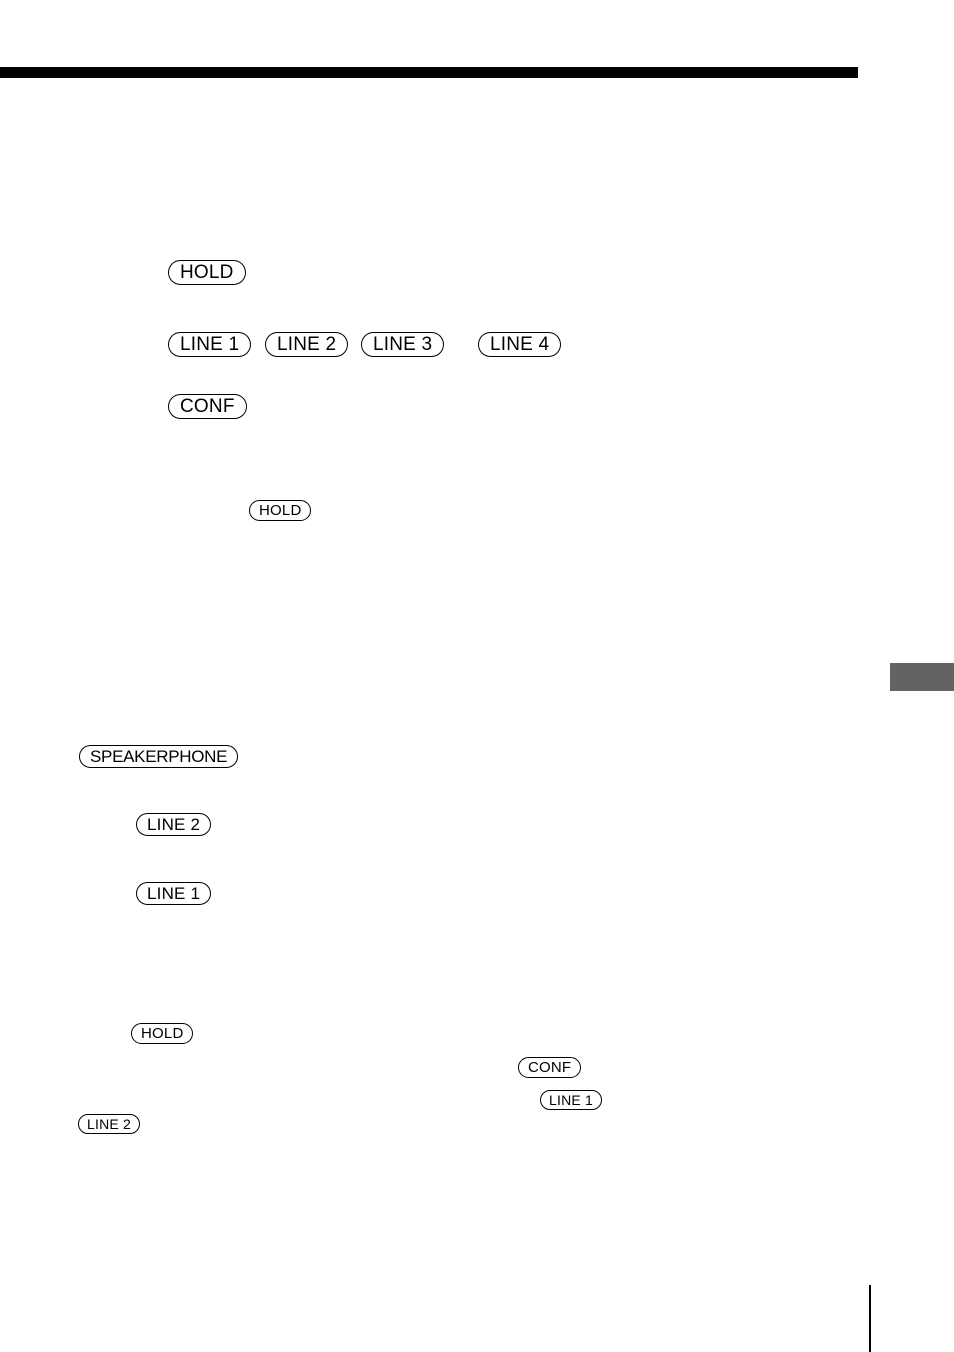 The width and height of the screenshot is (954, 1352). What do you see at coordinates (520, 344) in the screenshot?
I see `keycap-line-4-a: LINE 4` at bounding box center [520, 344].